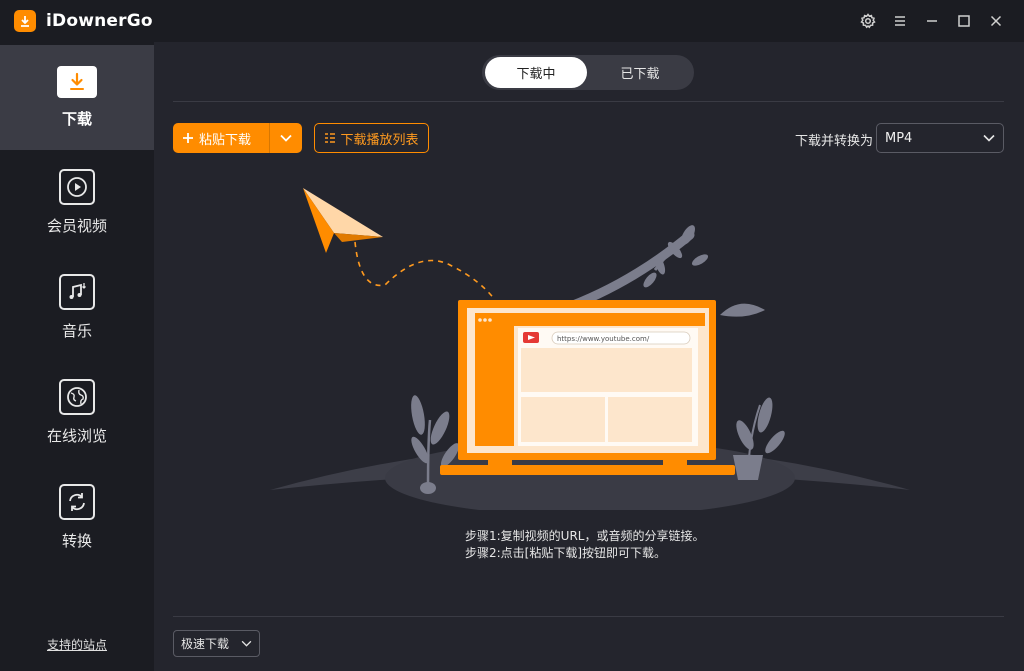  What do you see at coordinates (899, 138) in the screenshot?
I see `format-value: MP4` at bounding box center [899, 138].